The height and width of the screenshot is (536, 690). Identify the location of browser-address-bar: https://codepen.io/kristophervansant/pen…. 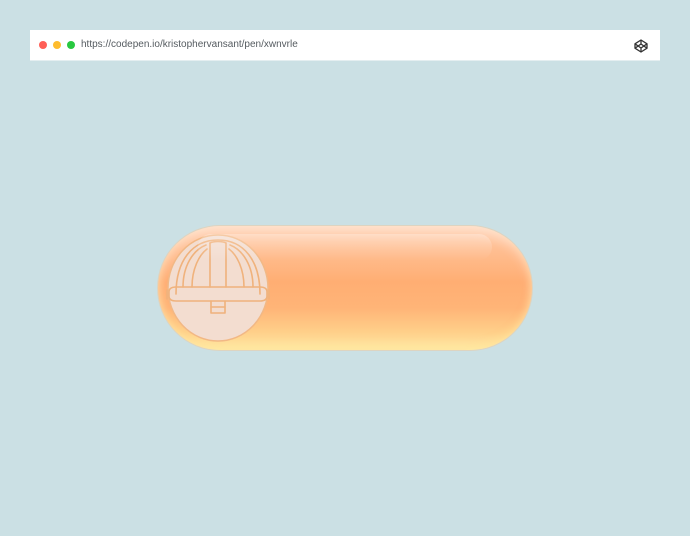
(345, 45).